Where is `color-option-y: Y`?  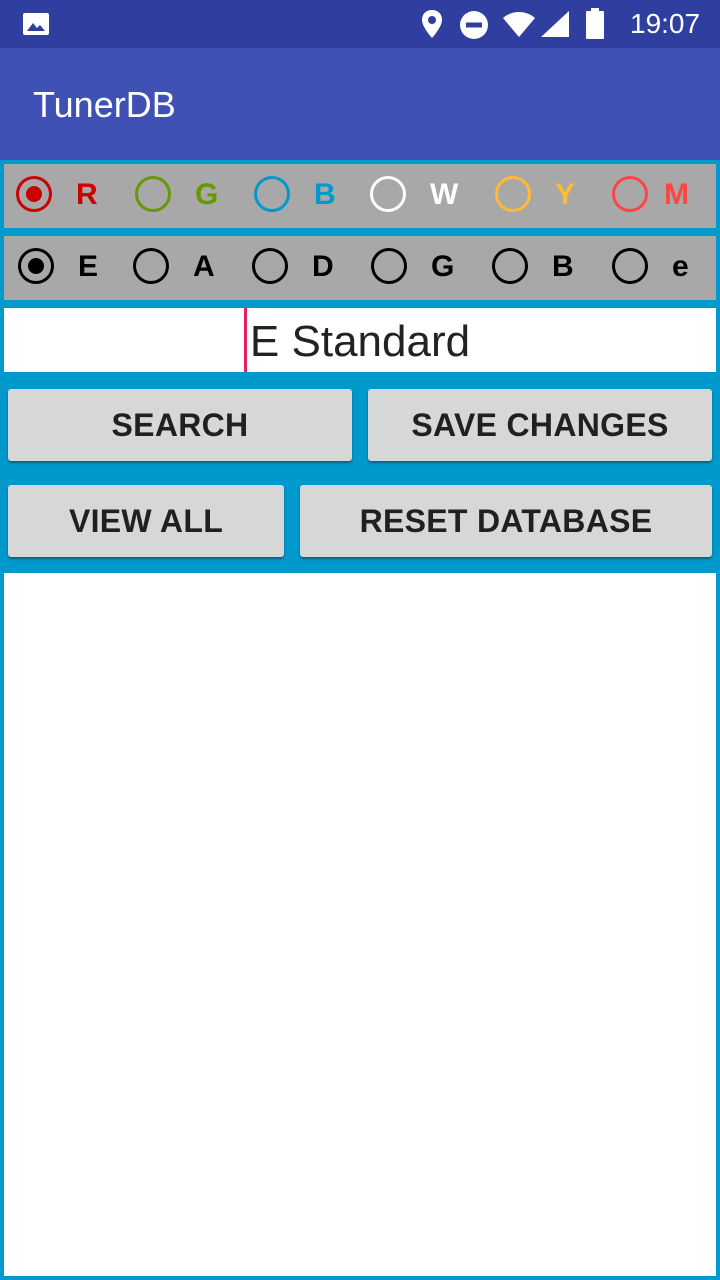
color-option-y: Y is located at coordinates (550, 196).